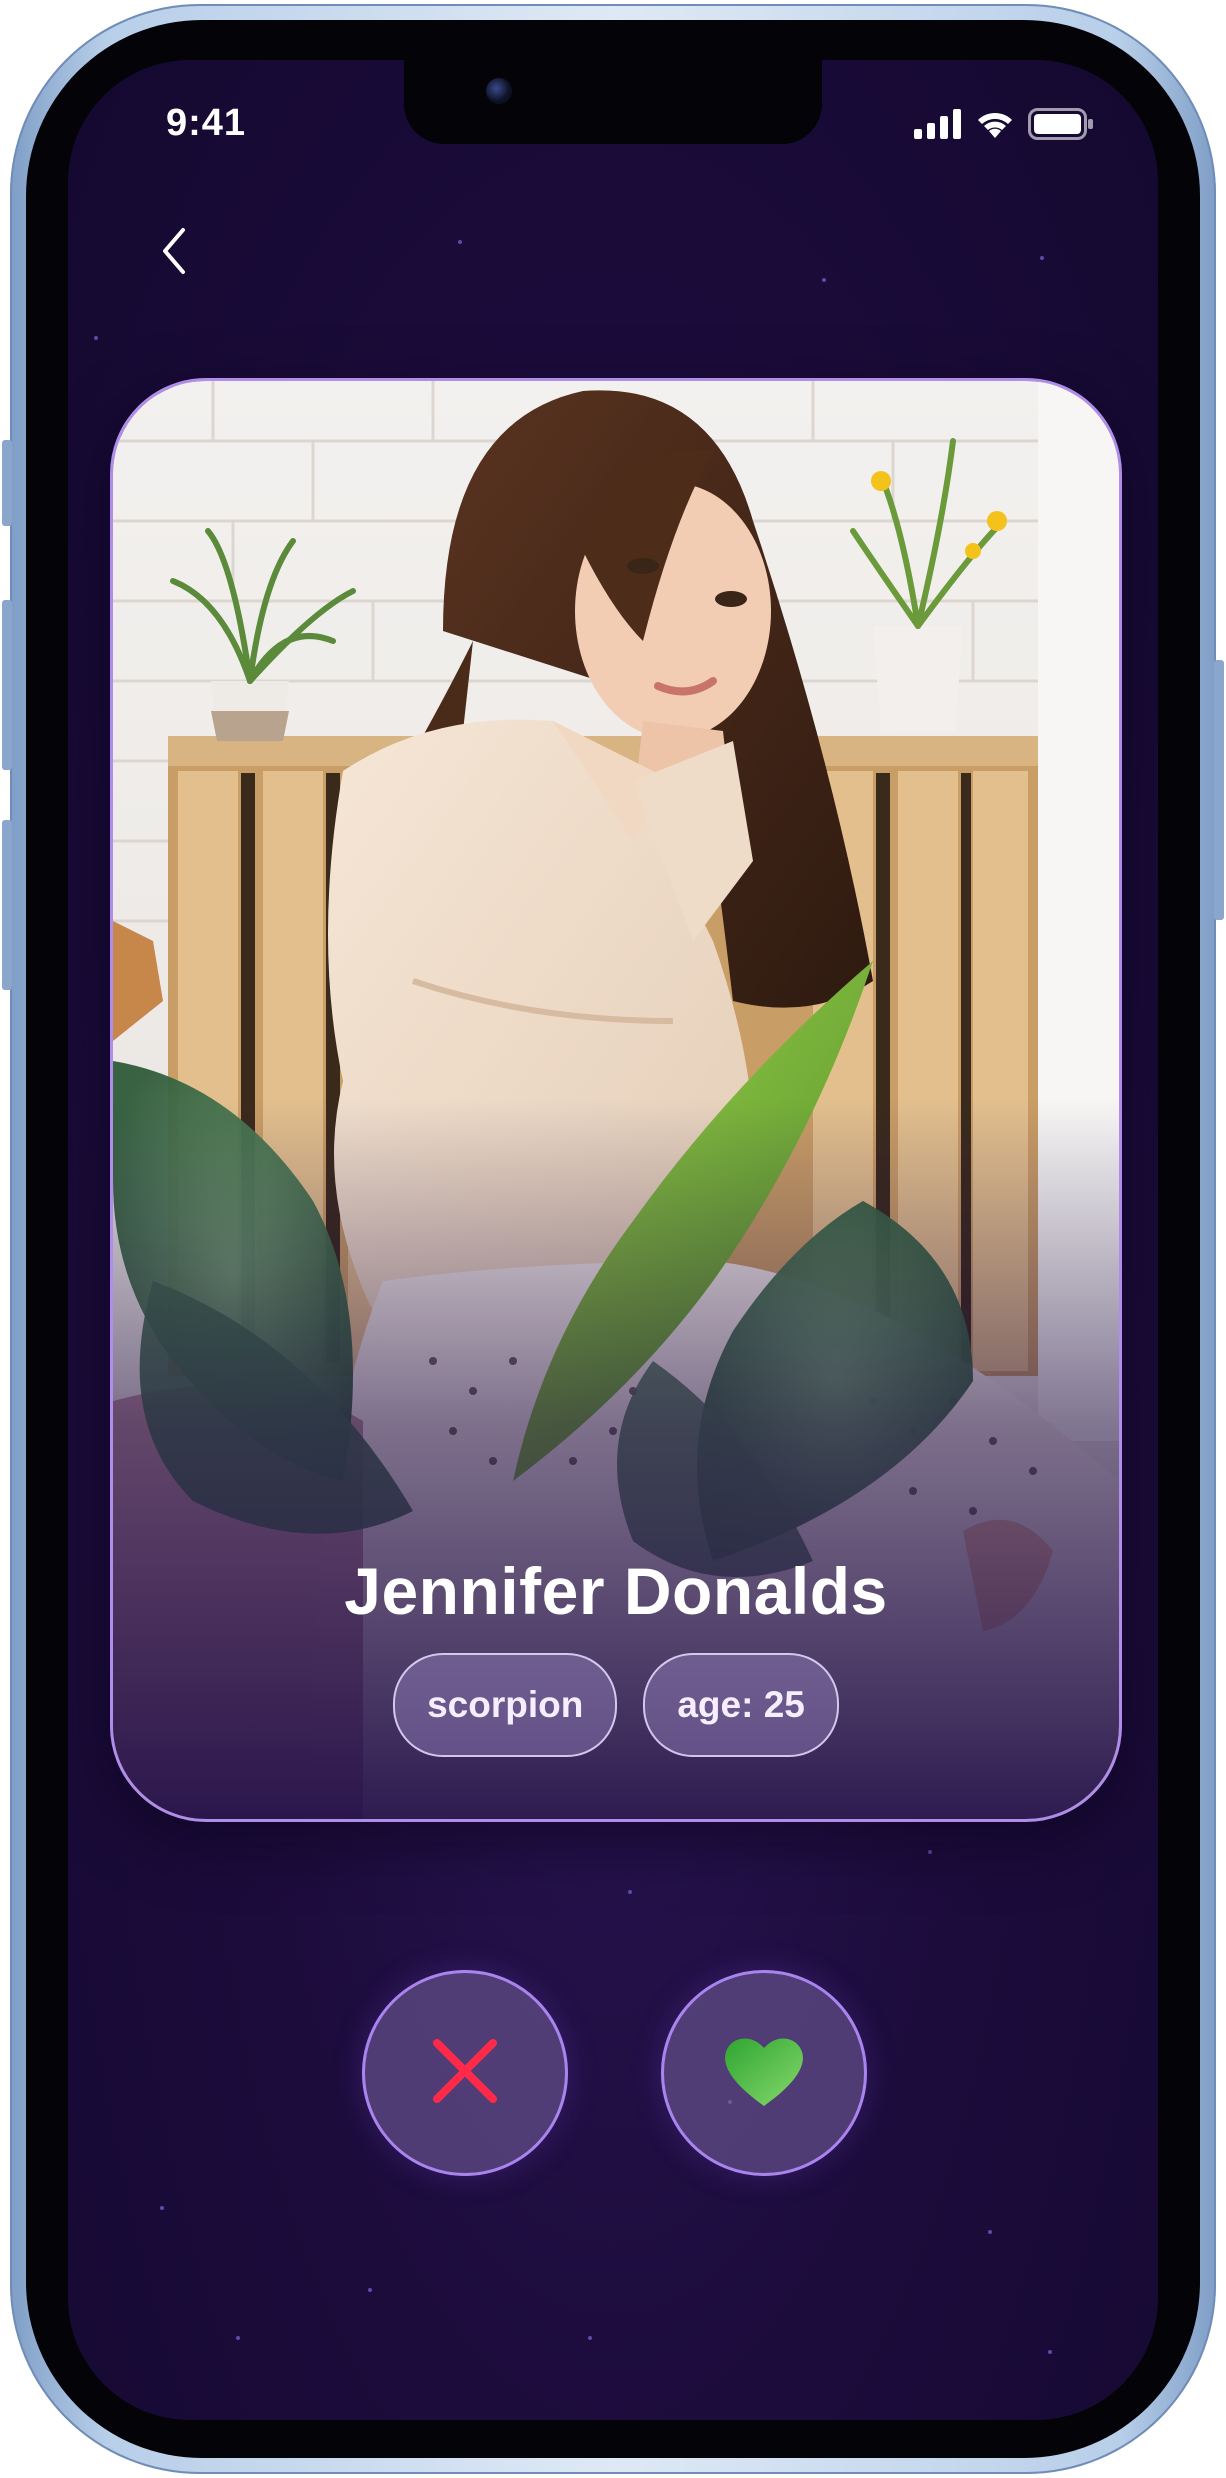 The height and width of the screenshot is (2478, 1226). What do you see at coordinates (938, 126) in the screenshot?
I see `cellular-signal-icon` at bounding box center [938, 126].